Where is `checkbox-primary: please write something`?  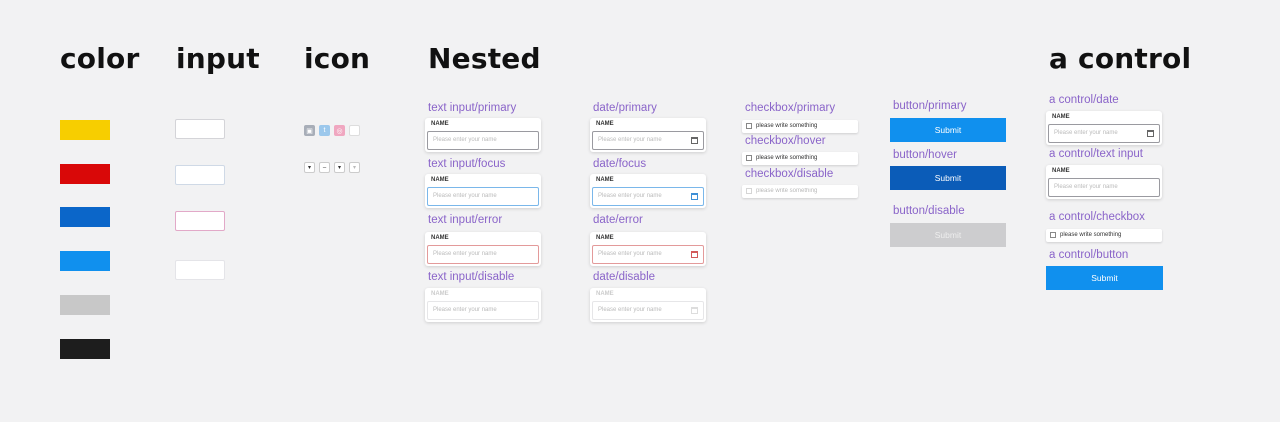 checkbox-primary: please write something is located at coordinates (800, 126).